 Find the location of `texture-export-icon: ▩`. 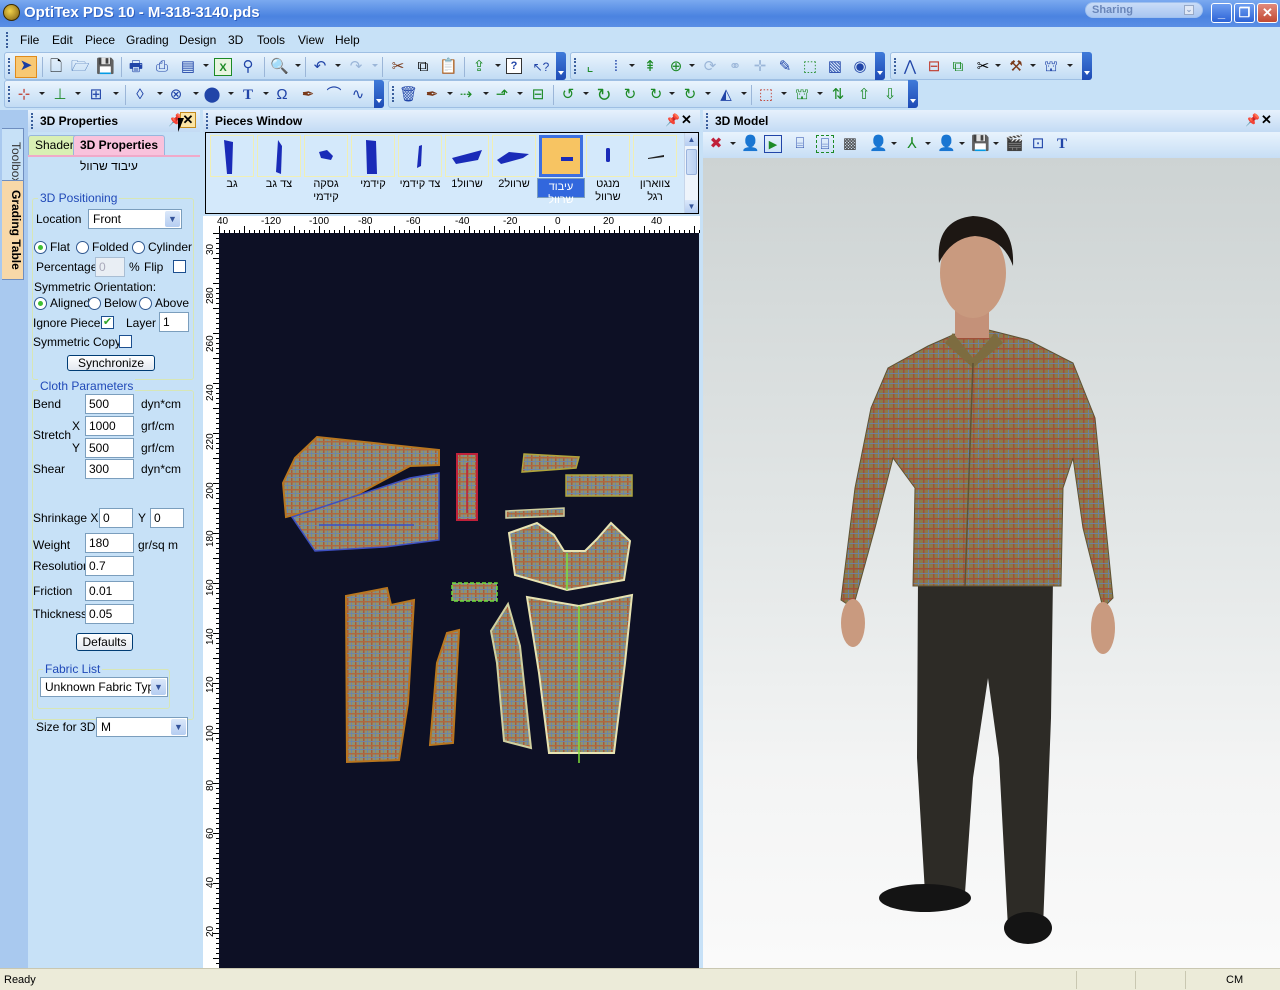

texture-export-icon: ▩ is located at coordinates (850, 144).